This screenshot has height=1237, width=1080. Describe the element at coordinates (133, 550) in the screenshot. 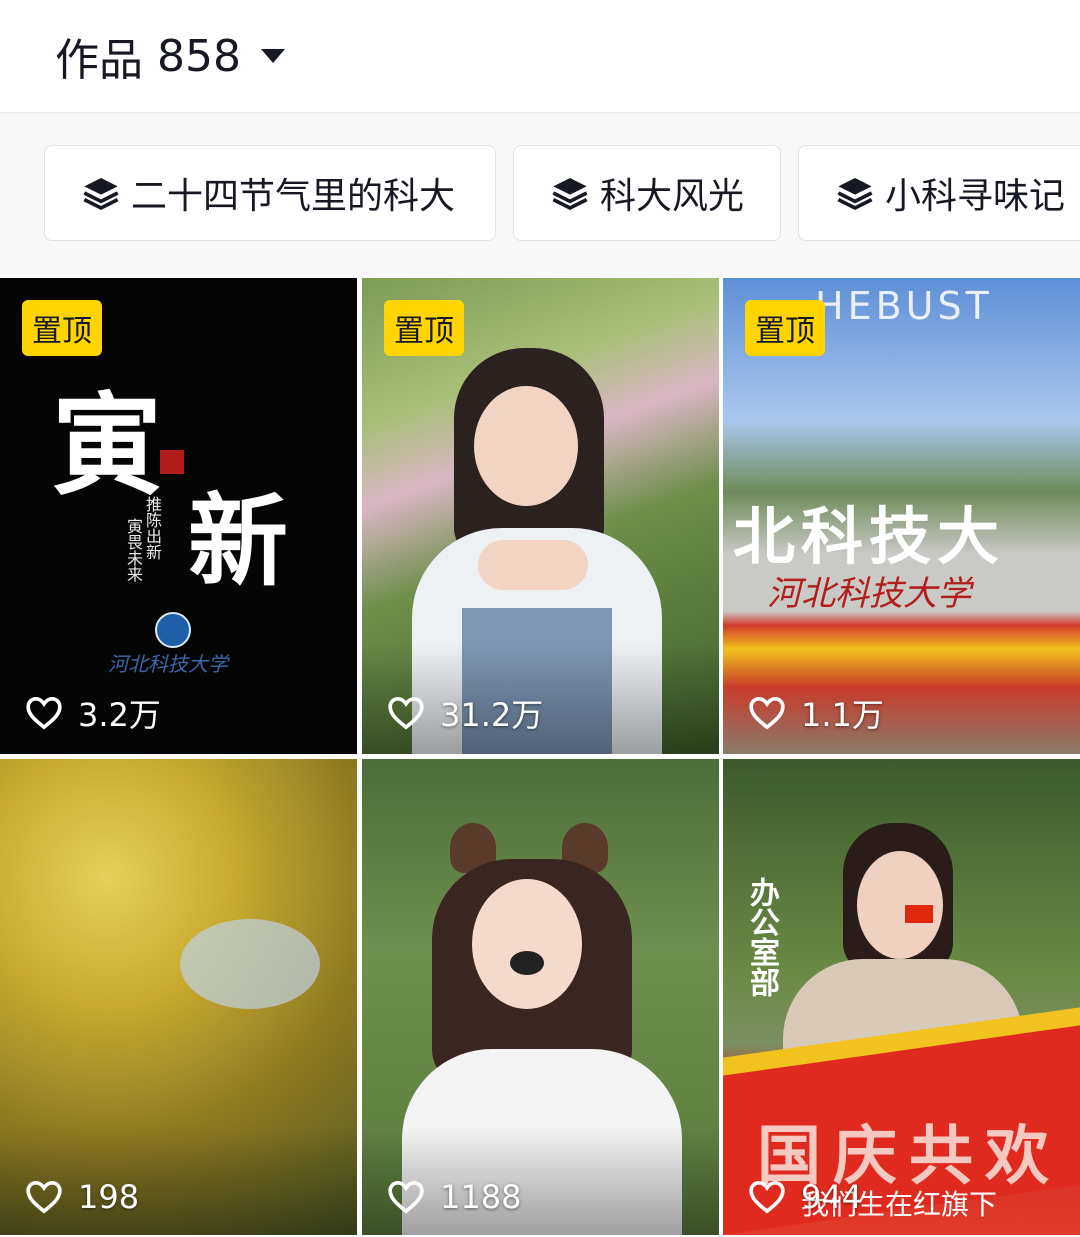

I see `poster-tagline: 寅畏未来` at that location.